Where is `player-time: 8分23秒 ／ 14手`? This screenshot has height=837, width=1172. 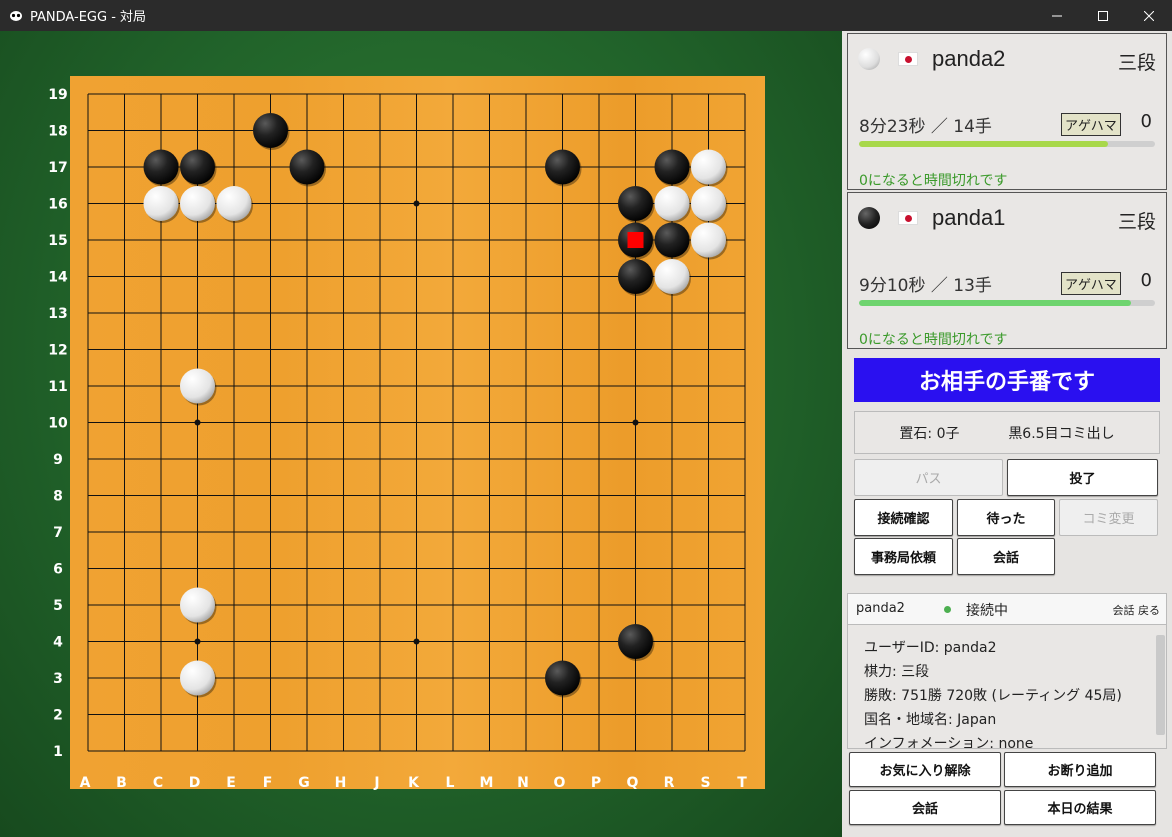
player-time: 8分23秒 ／ 14手 is located at coordinates (925, 127).